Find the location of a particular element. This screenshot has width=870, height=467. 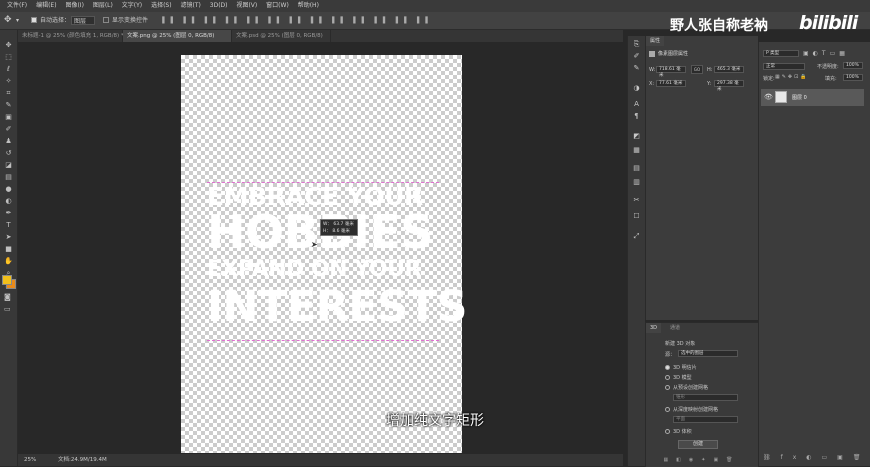

layer-row: 👁 图层 0 is located at coordinates (812, 97).